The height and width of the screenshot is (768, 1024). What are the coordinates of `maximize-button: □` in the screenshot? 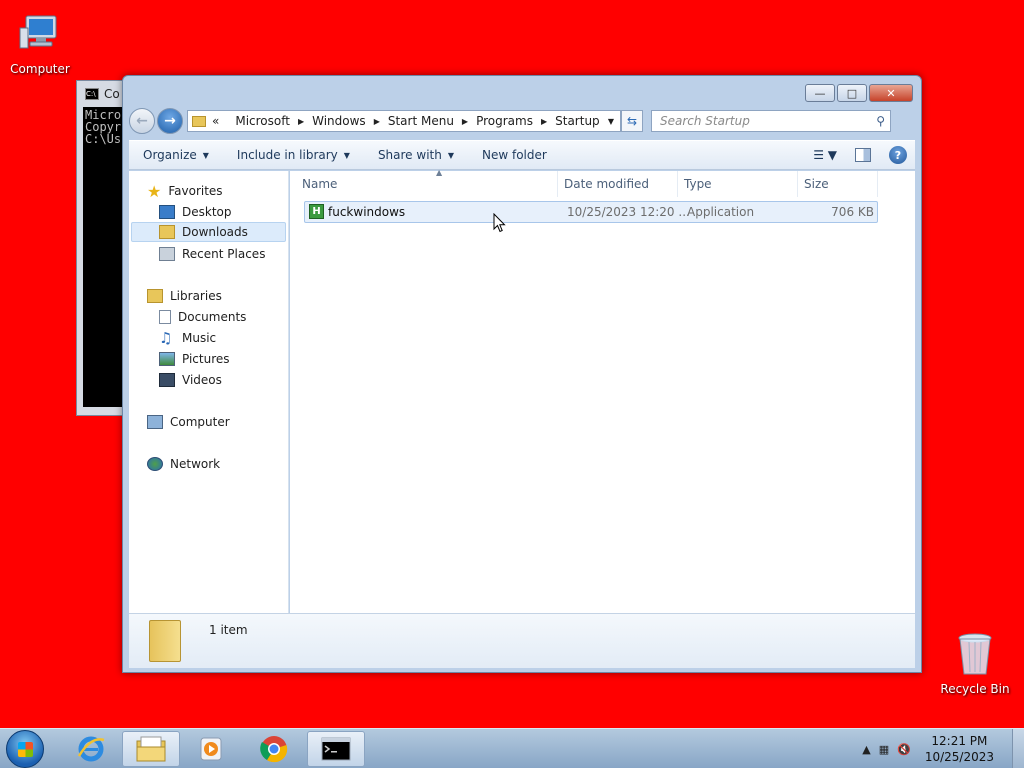 It's located at (852, 93).